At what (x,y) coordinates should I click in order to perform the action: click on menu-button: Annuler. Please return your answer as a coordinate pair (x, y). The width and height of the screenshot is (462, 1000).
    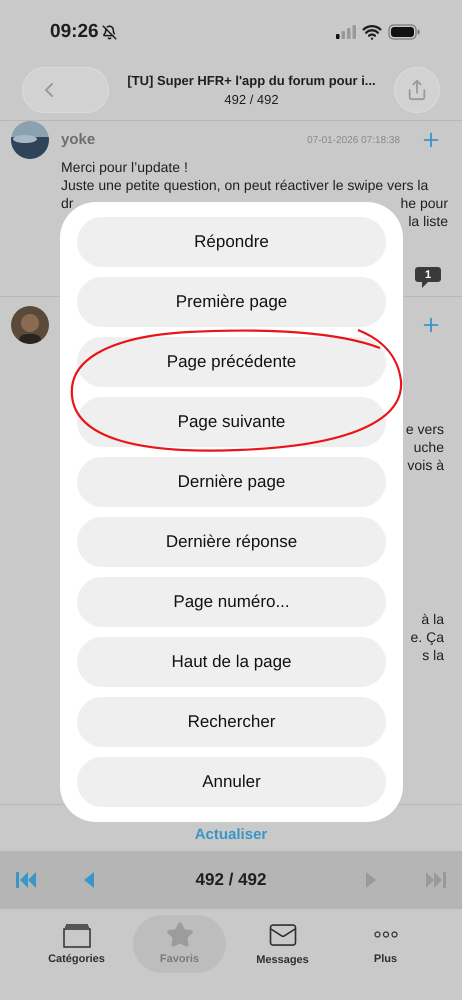
    Looking at the image, I should click on (231, 782).